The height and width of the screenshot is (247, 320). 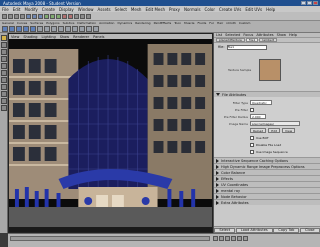 I want to click on torus-icon, so click(x=40, y=29).